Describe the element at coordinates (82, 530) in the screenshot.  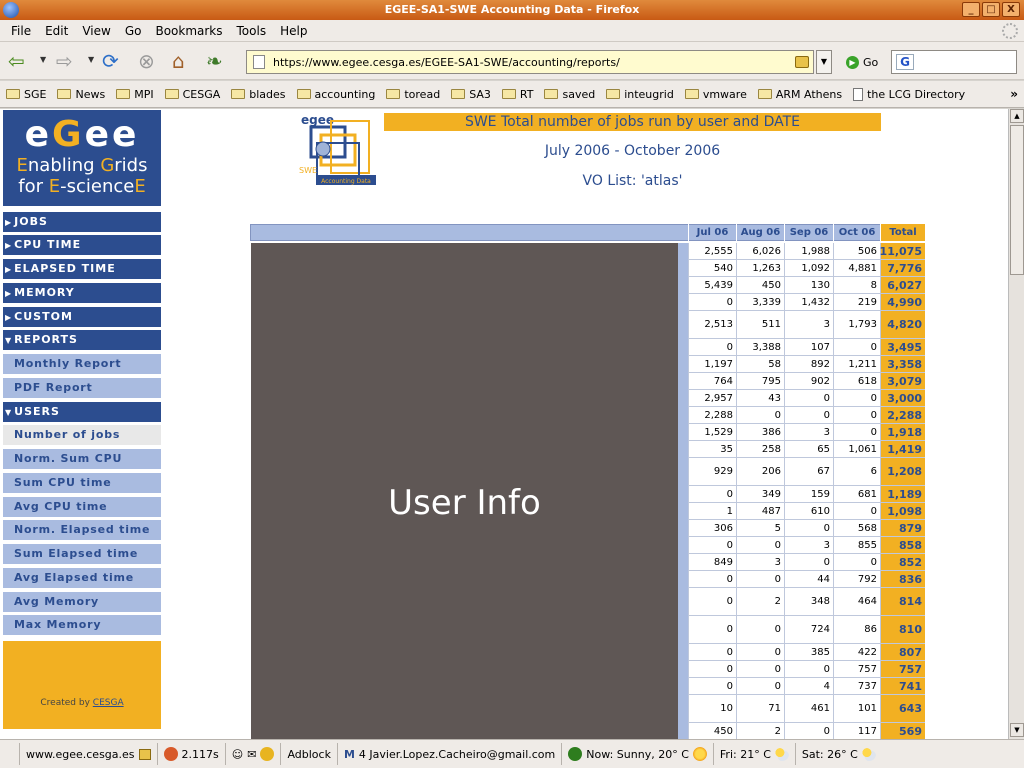
I see `nav-norm-elapsed-time: Norm. Elapsed time` at that location.